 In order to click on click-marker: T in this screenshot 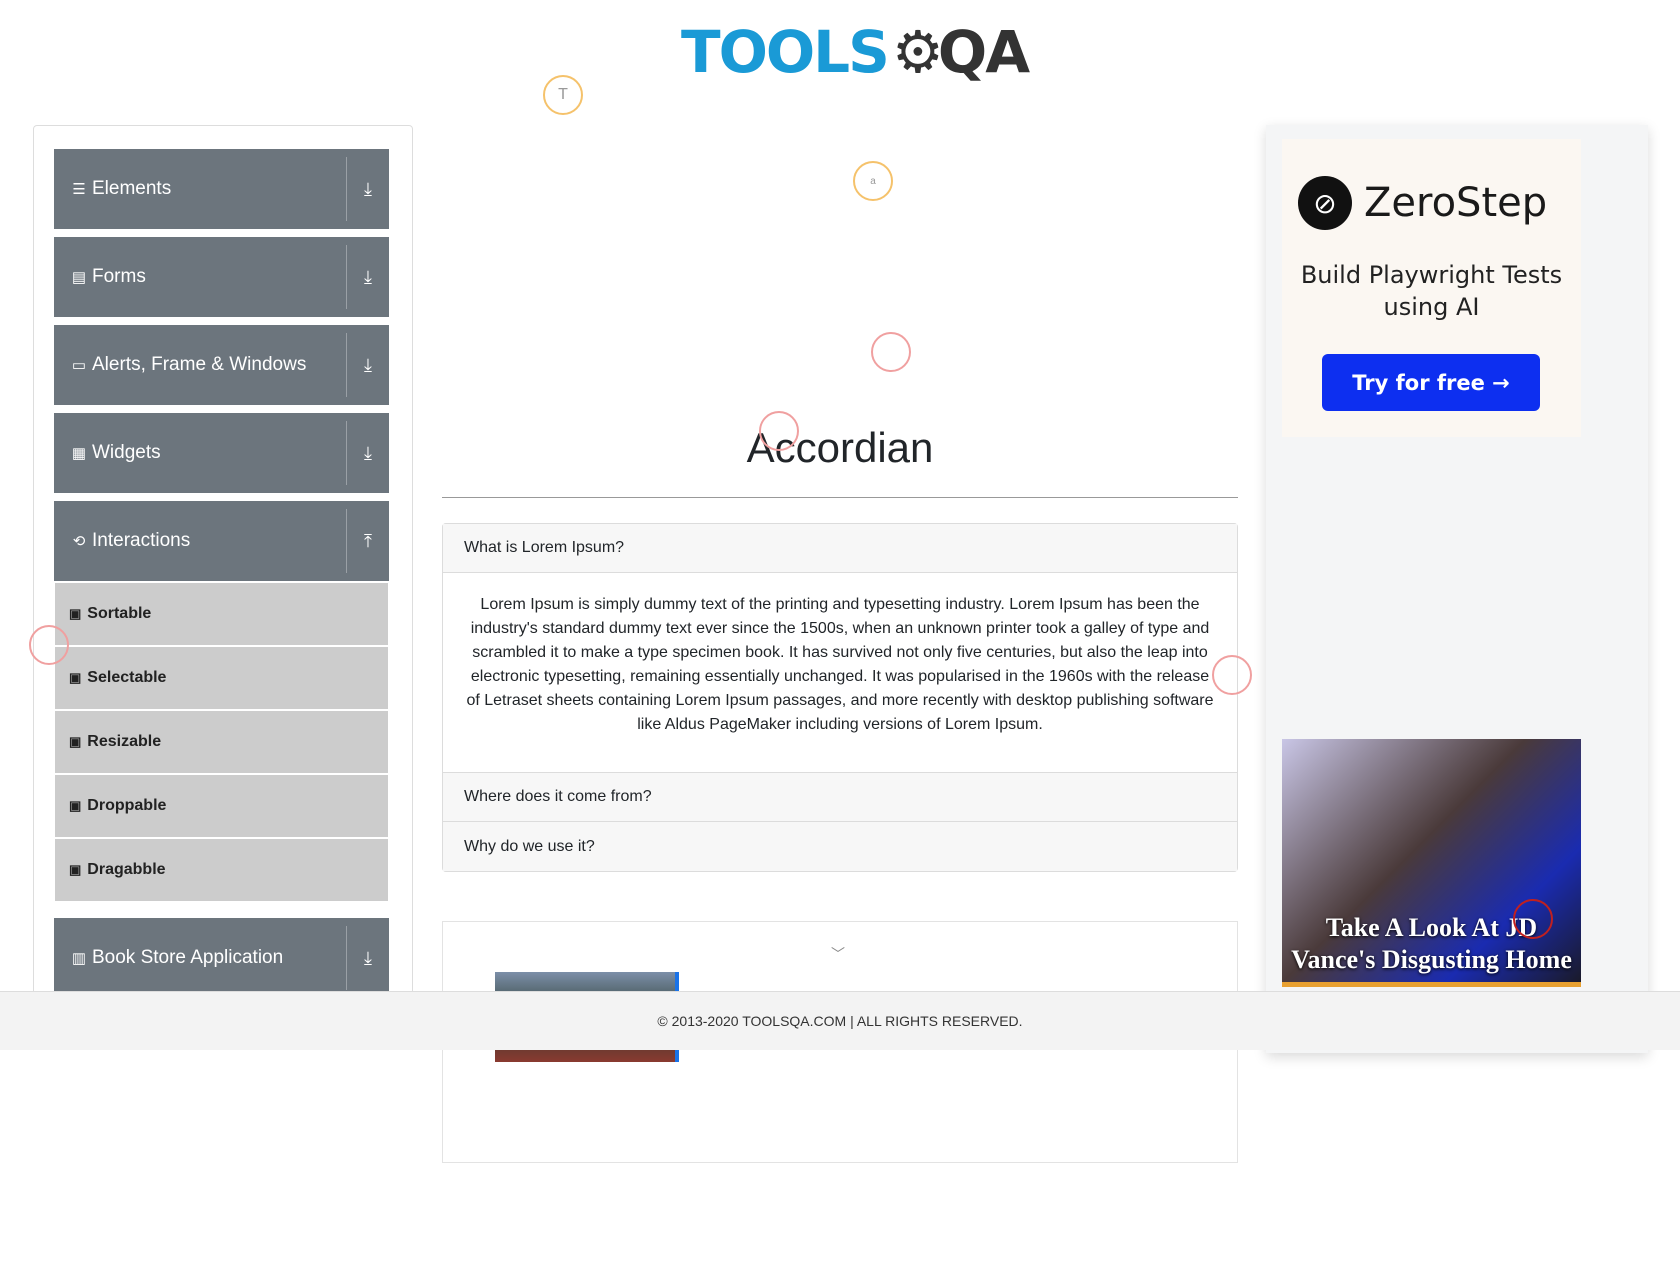, I will do `click(563, 95)`.